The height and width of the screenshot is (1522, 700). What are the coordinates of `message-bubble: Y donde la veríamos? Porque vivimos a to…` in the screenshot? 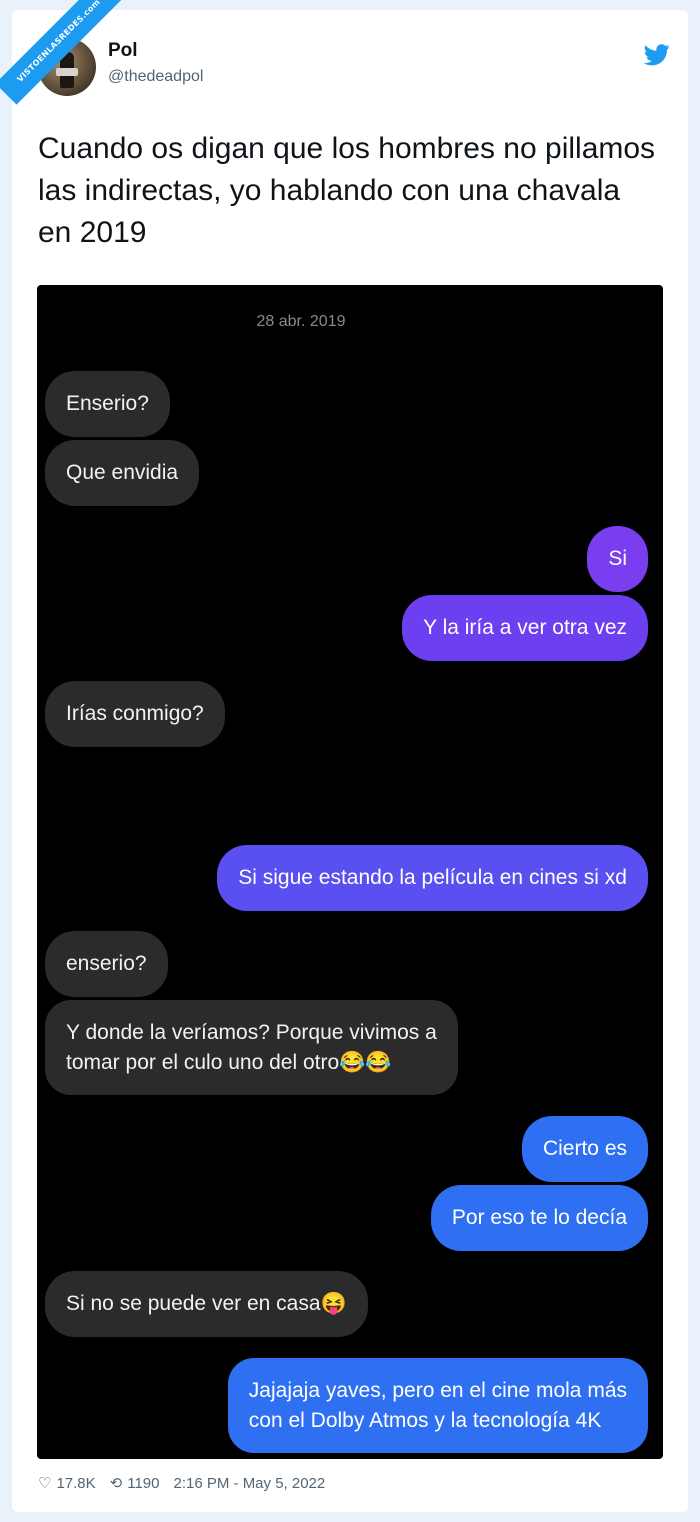 It's located at (251, 1047).